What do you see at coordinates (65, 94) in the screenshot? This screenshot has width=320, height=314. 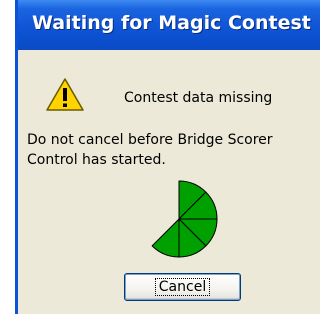 I see `warning-icon` at bounding box center [65, 94].